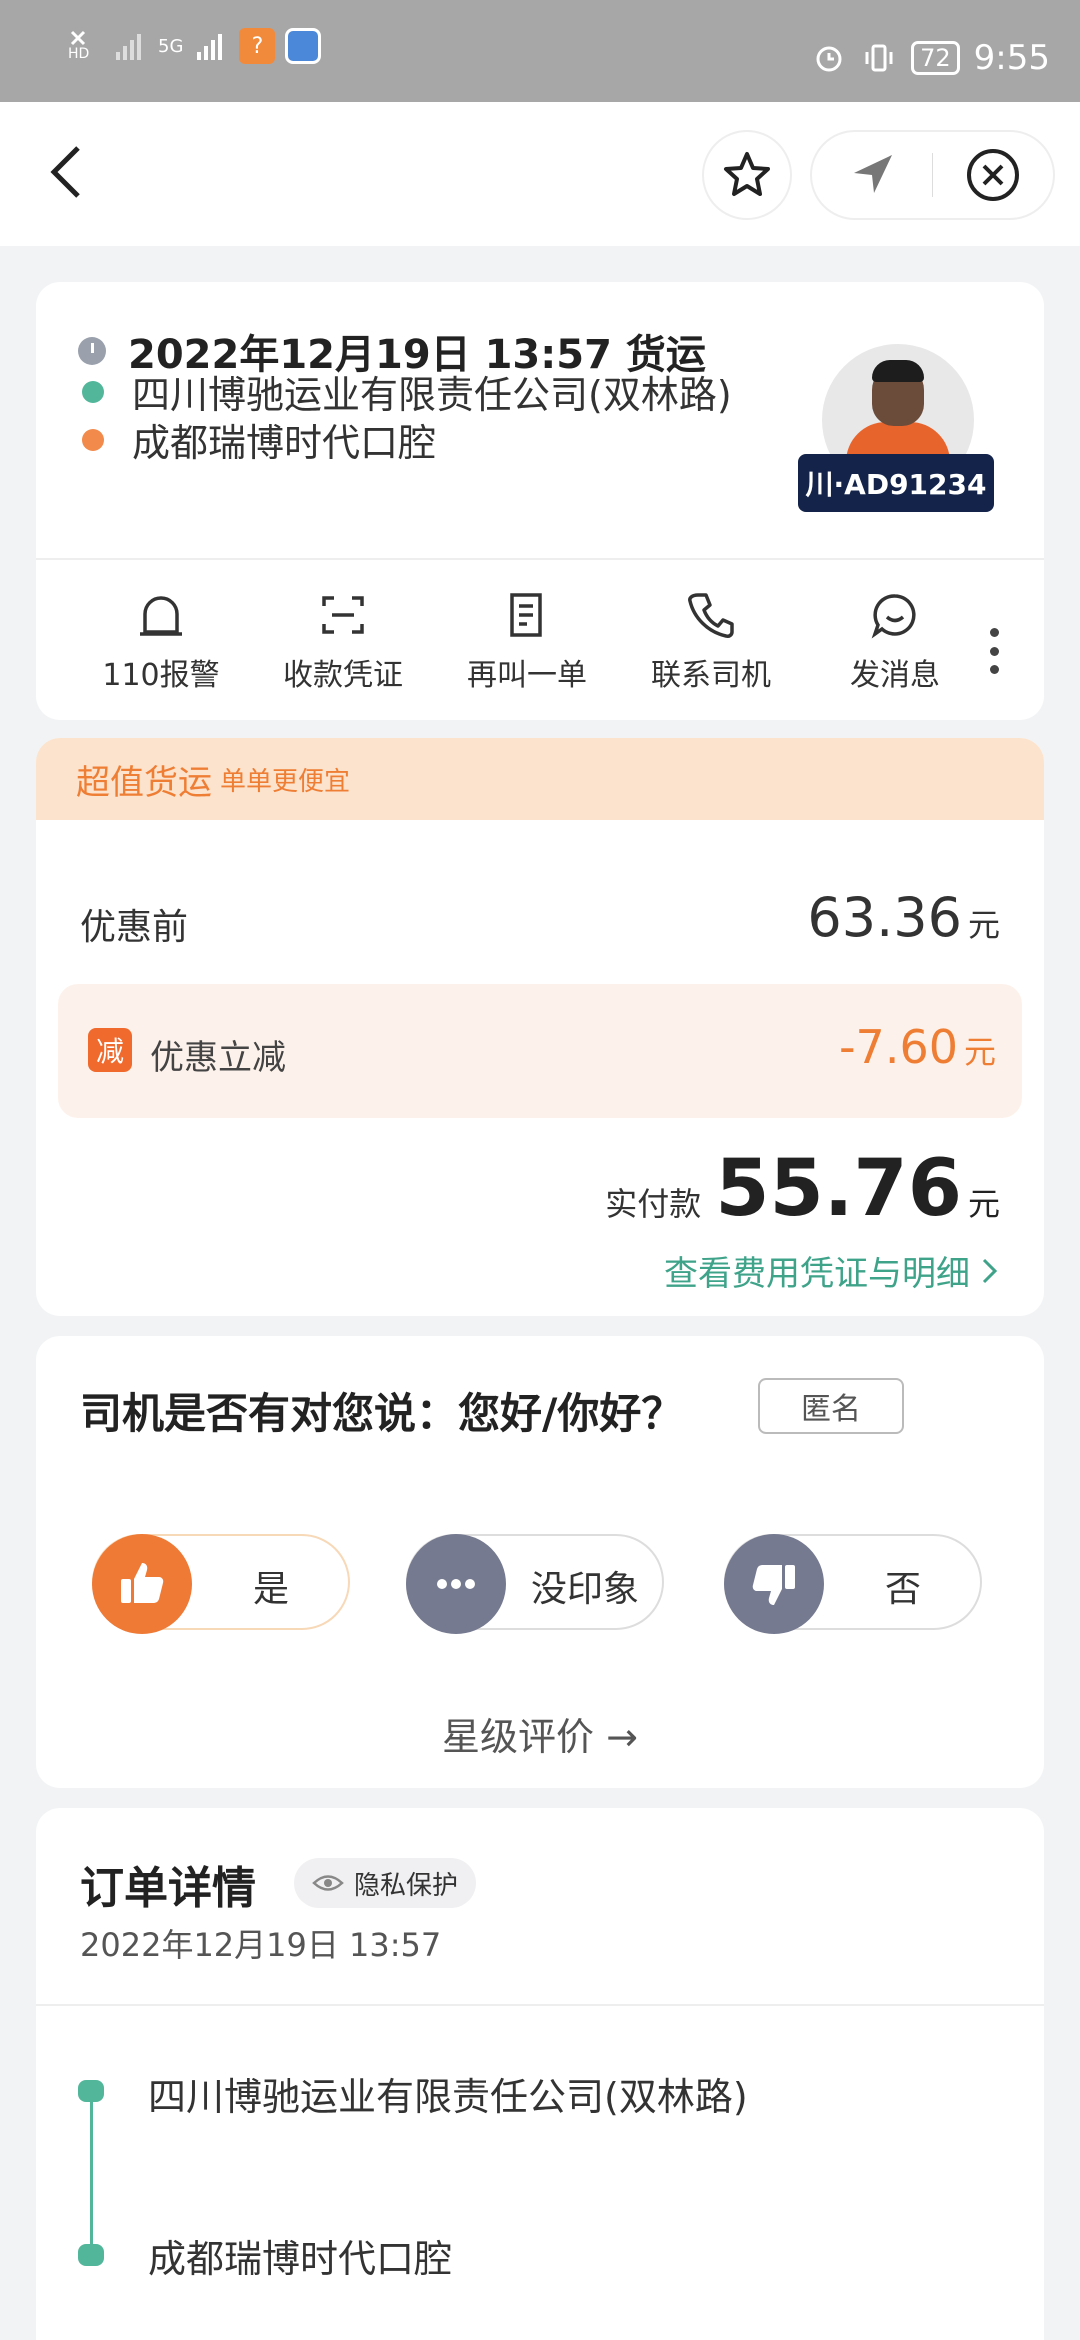  Describe the element at coordinates (895, 675) in the screenshot. I see `action-label: 发消息` at that location.